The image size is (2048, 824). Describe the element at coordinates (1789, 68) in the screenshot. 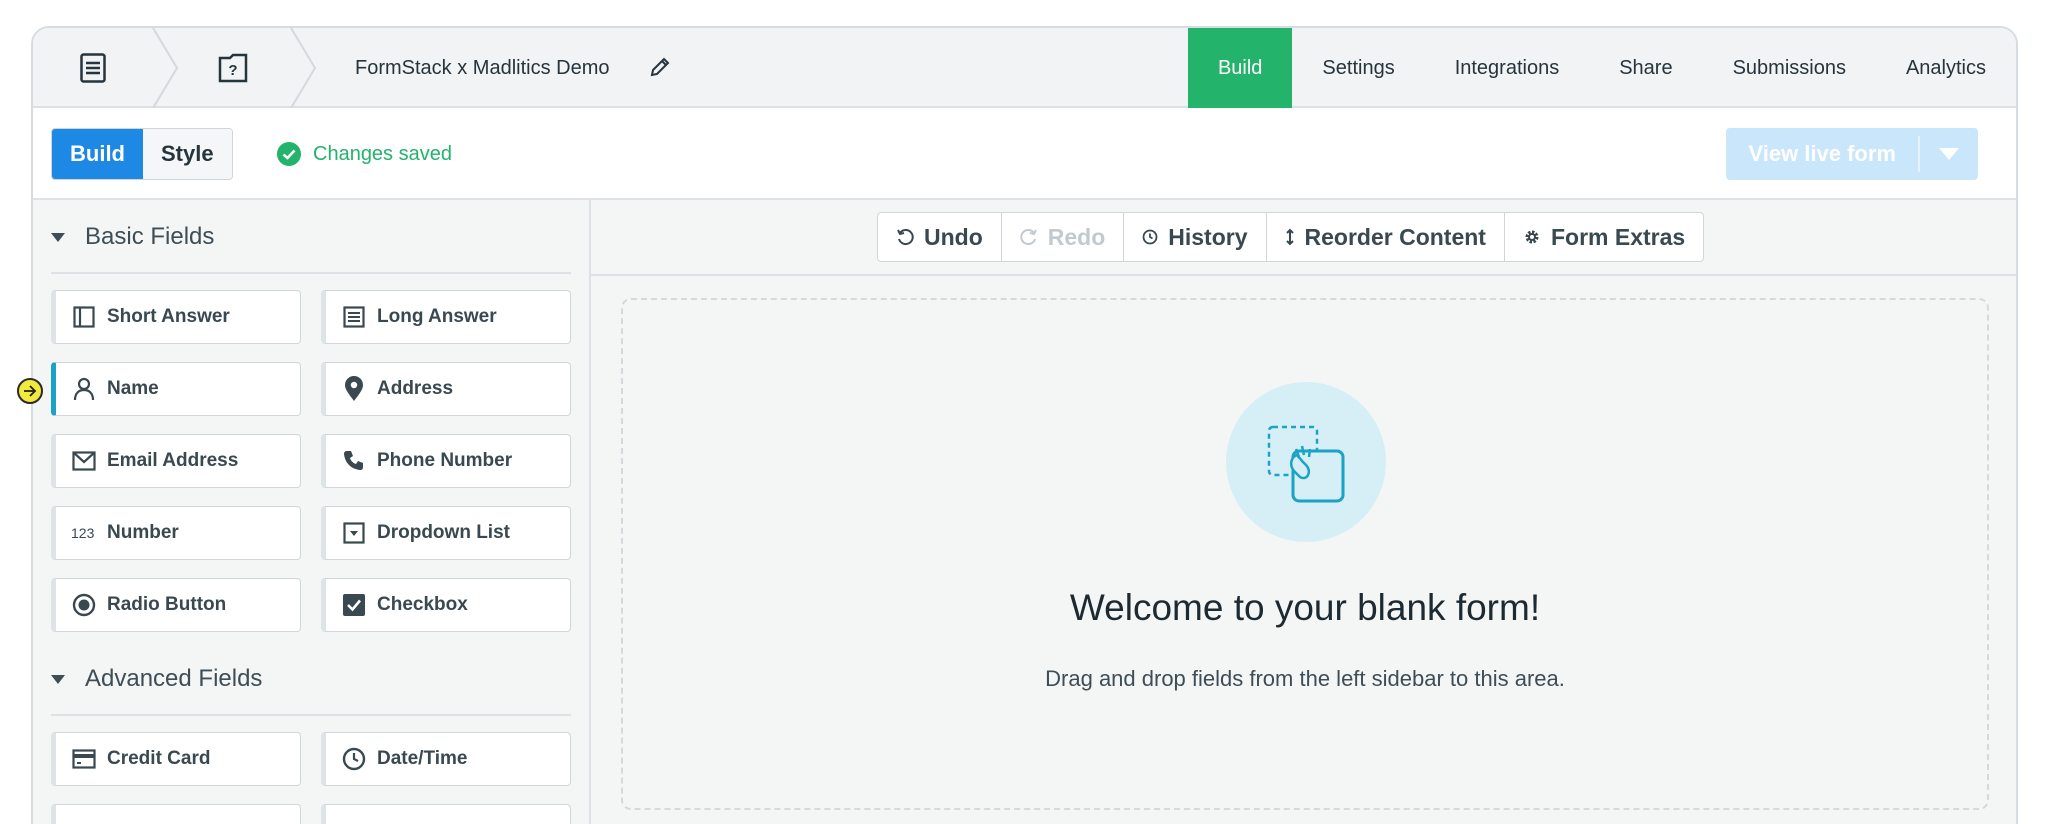

I see `tab-submissions: Submissions` at that location.